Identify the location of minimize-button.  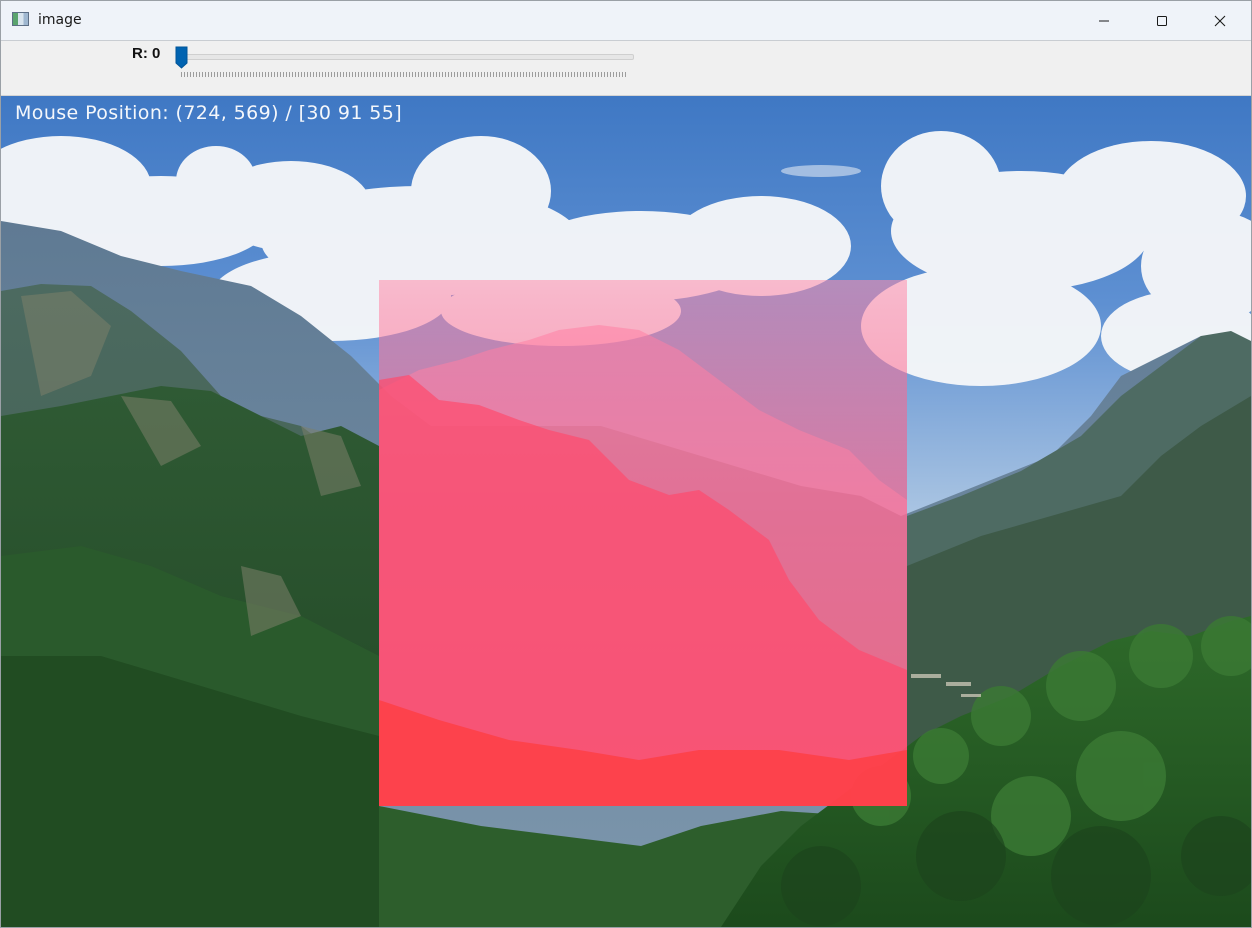
(1104, 20).